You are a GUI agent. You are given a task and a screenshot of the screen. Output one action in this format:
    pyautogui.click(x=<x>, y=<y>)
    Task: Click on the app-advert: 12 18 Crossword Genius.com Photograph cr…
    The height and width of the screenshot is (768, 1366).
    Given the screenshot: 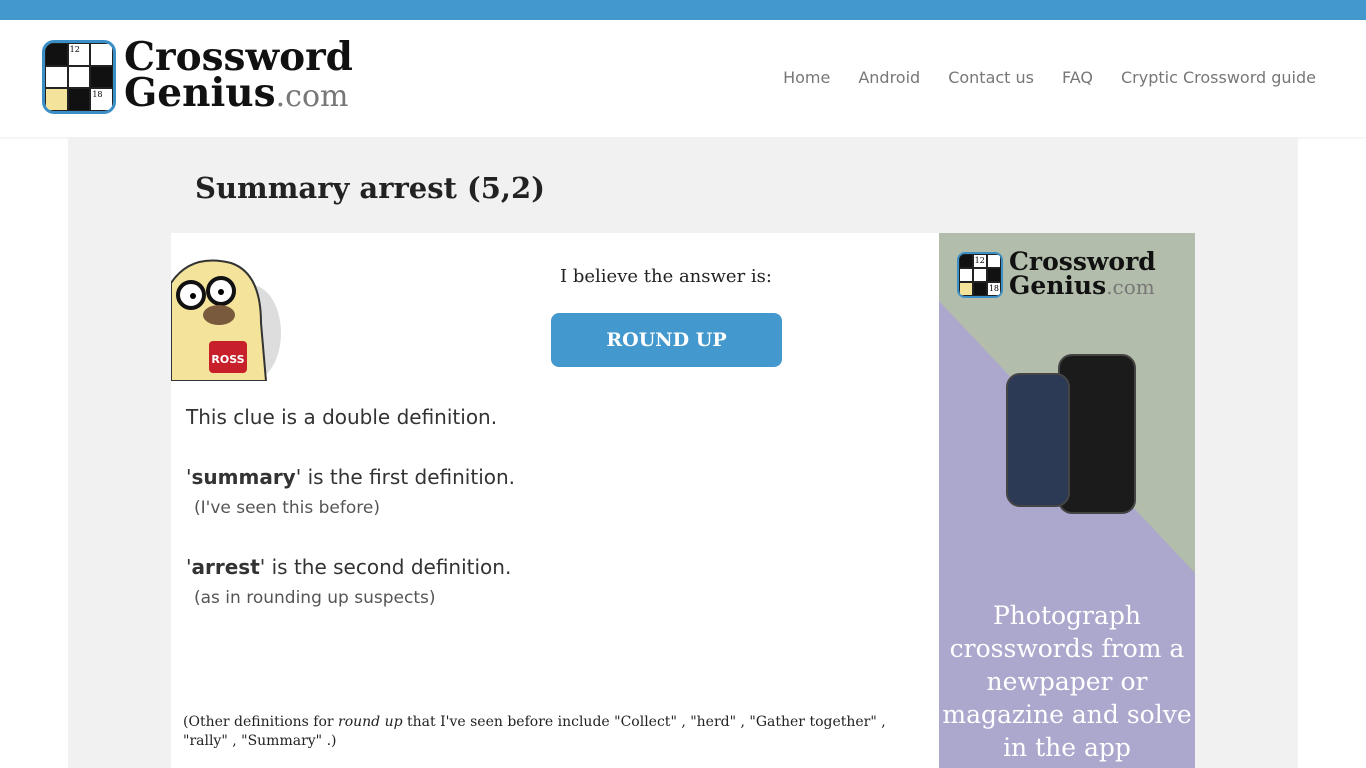 What is the action you would take?
    pyautogui.click(x=1067, y=500)
    